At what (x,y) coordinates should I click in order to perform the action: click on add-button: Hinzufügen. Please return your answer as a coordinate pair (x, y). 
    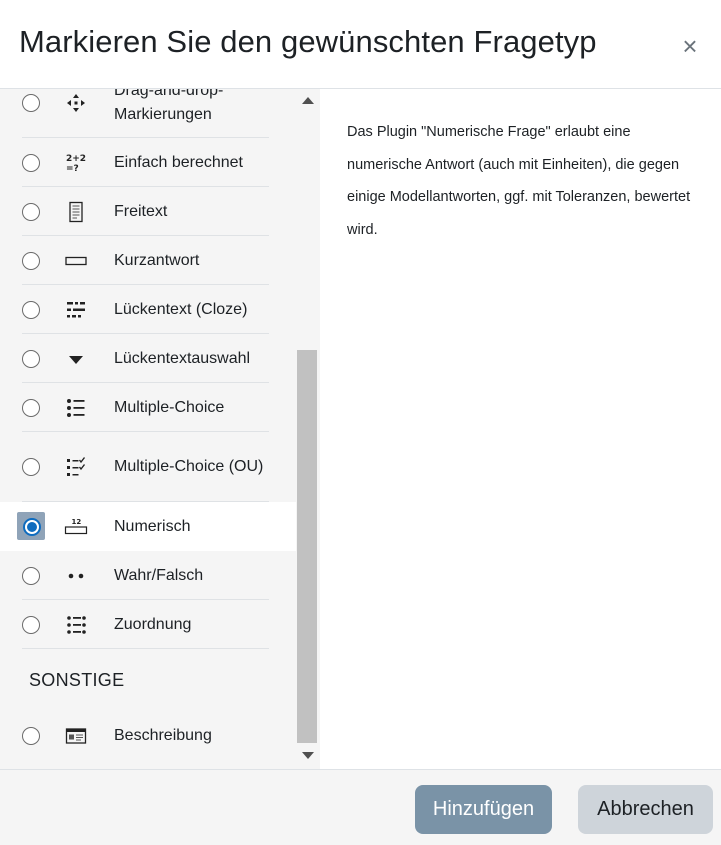
    Looking at the image, I should click on (483, 809).